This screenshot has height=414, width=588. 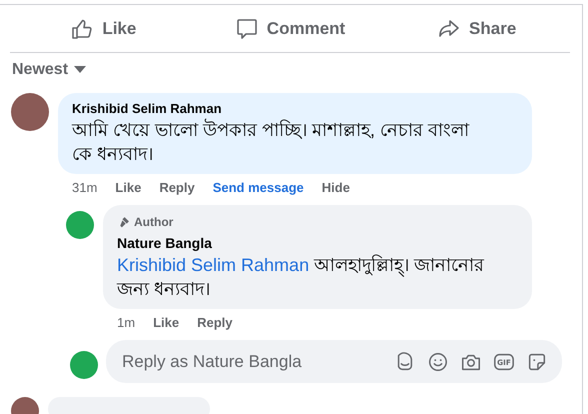 What do you see at coordinates (49, 70) in the screenshot?
I see `sort-dropdown: Newest` at bounding box center [49, 70].